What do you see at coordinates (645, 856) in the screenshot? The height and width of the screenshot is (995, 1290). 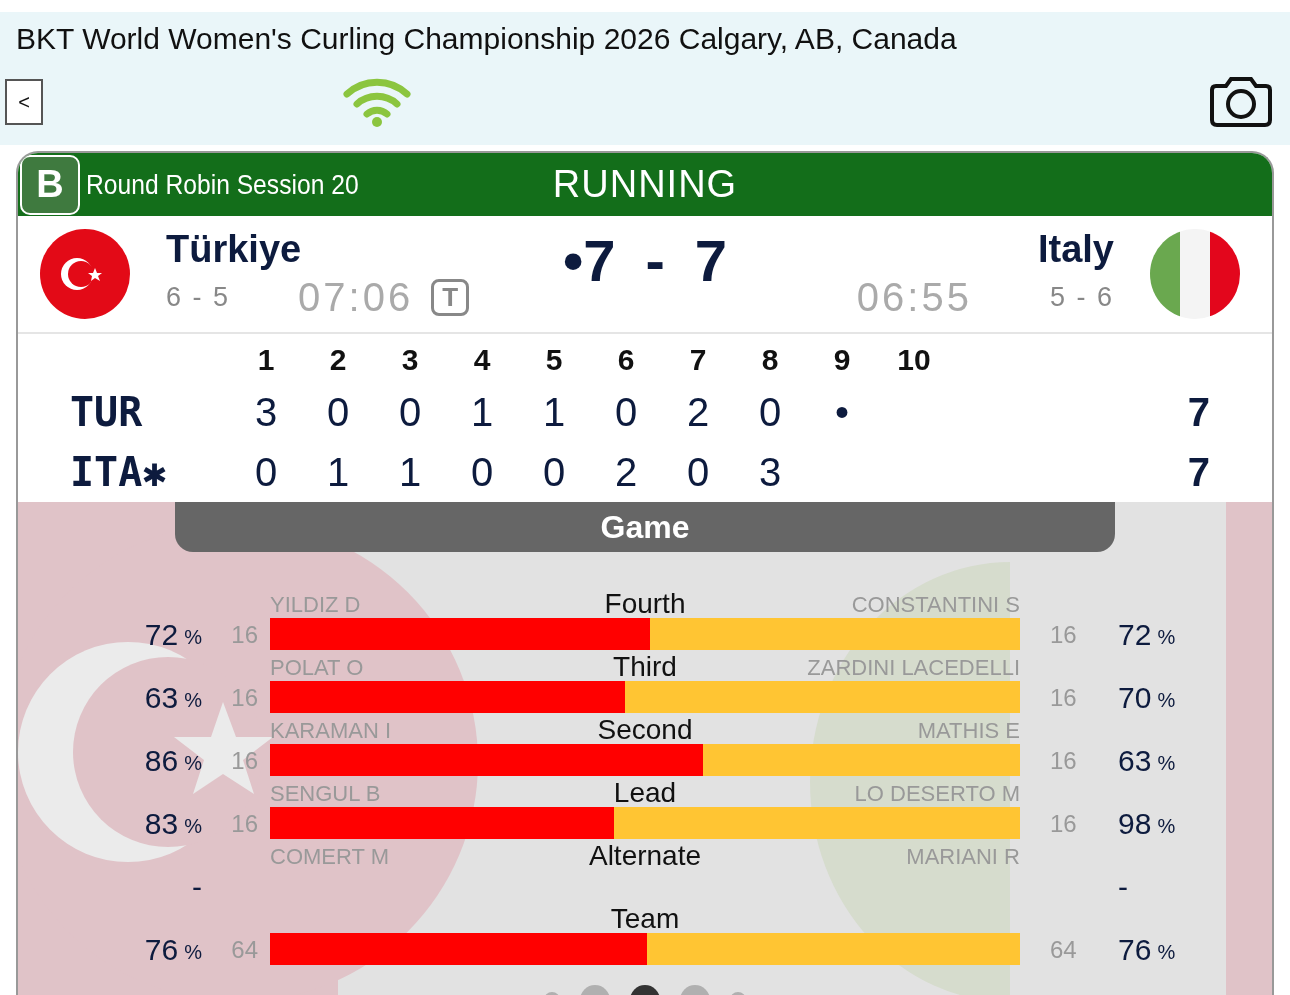 I see `position-label: Alternate` at bounding box center [645, 856].